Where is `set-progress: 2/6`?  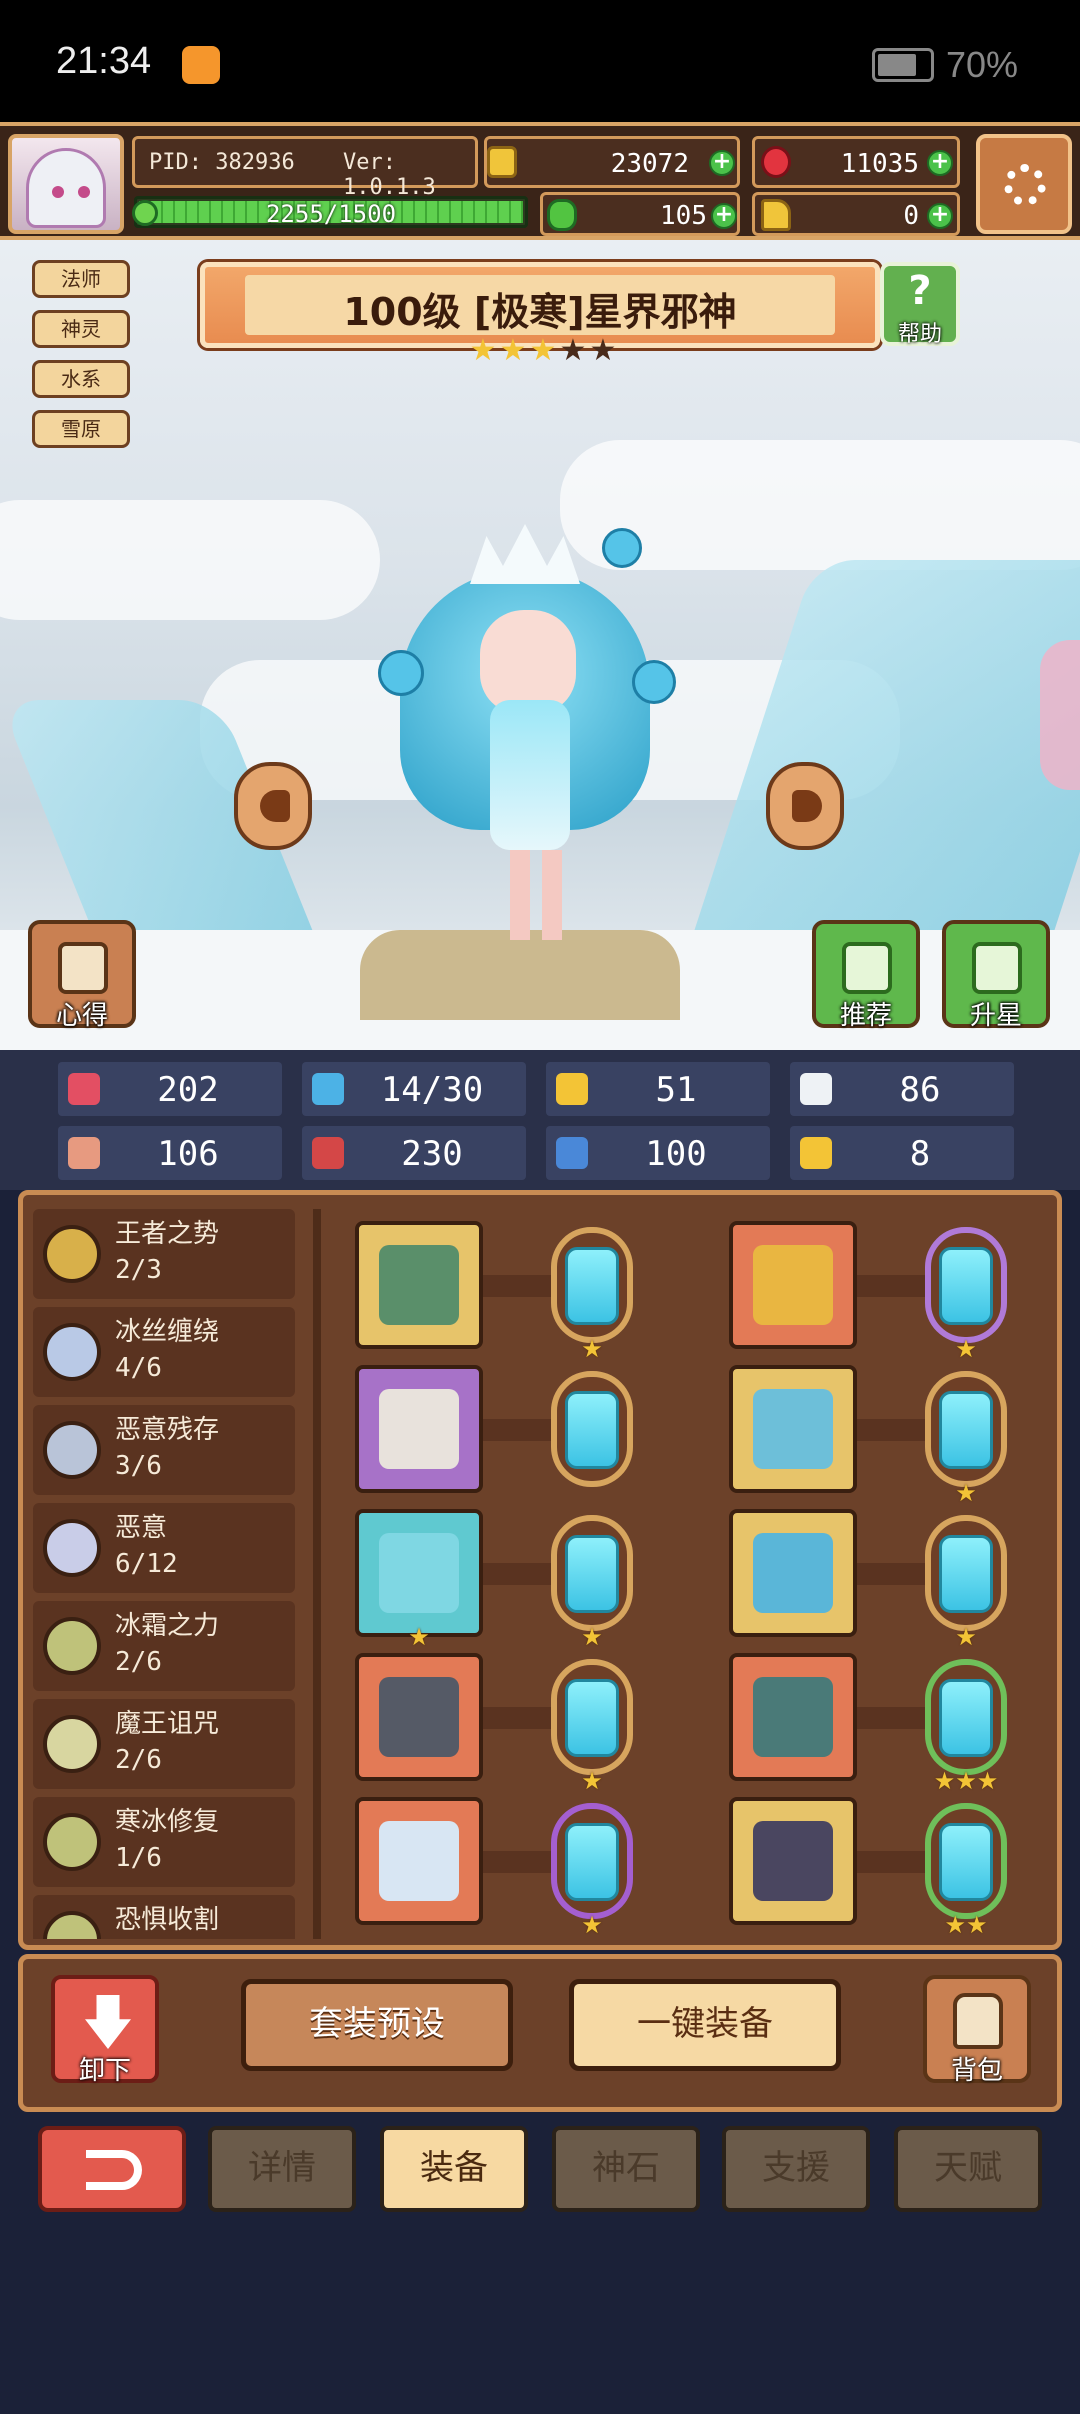
set-progress: 2/6 is located at coordinates (138, 1760).